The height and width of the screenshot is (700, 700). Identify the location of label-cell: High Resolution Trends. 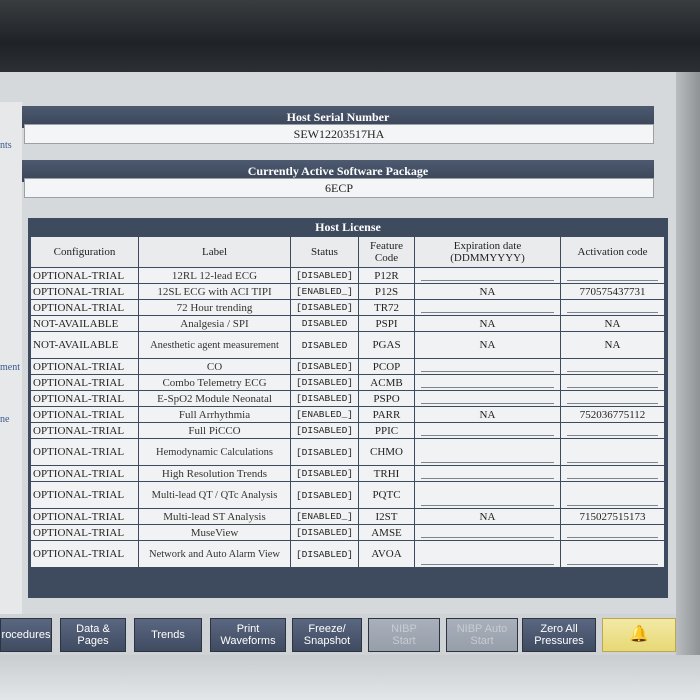
(214, 473).